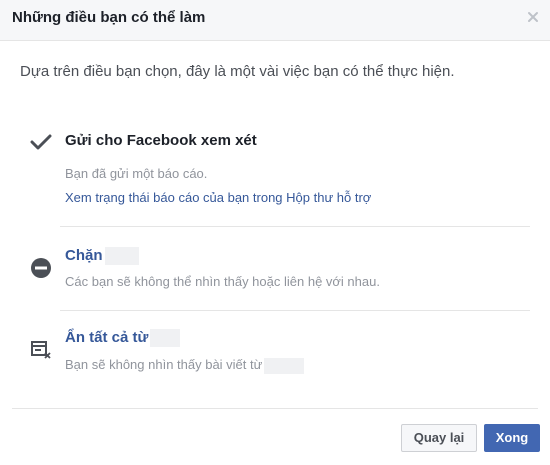 This screenshot has height=465, width=550. What do you see at coordinates (123, 338) in the screenshot?
I see `option-title: Ẩn tất cả từ` at bounding box center [123, 338].